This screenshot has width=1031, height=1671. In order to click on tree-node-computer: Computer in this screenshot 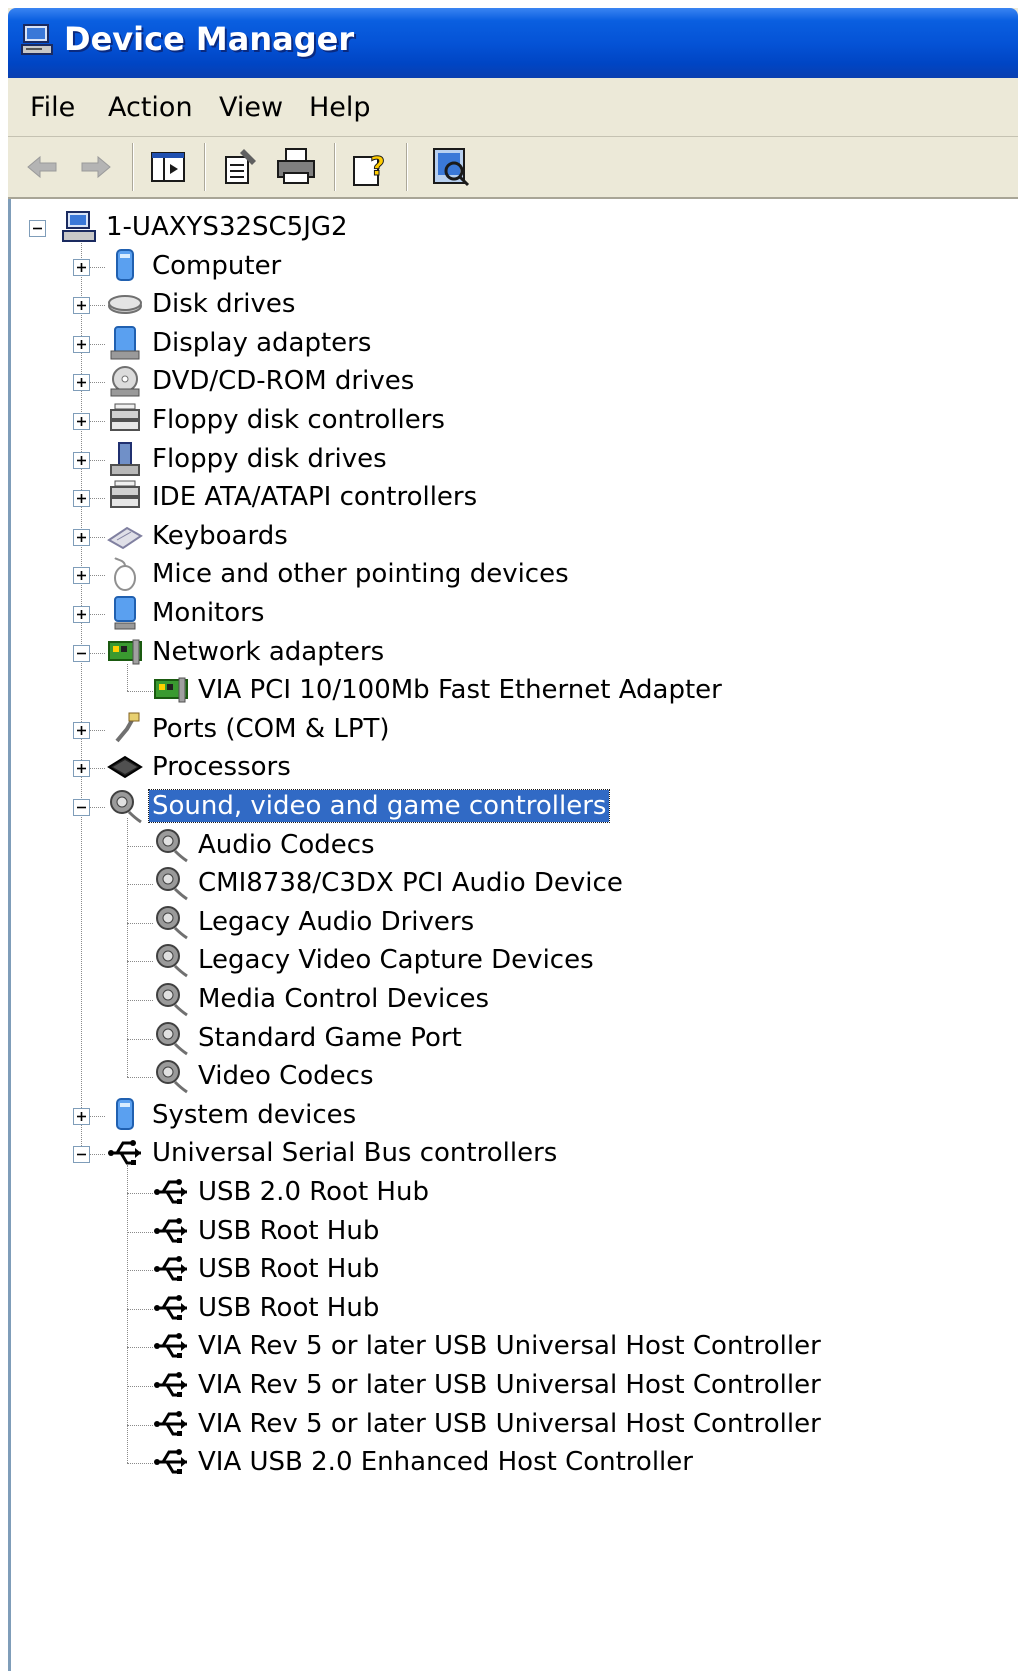, I will do `click(511, 267)`.